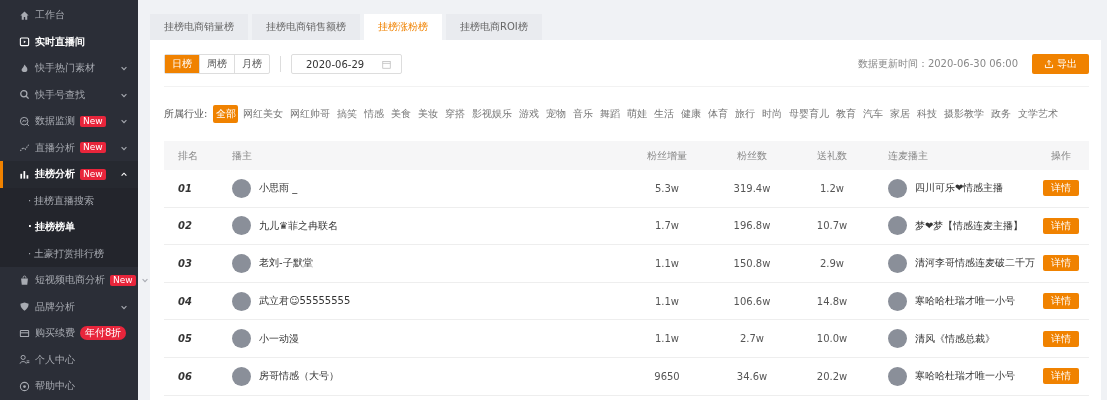 The height and width of the screenshot is (400, 1107). I want to click on industry-filter: 全部, so click(226, 114).